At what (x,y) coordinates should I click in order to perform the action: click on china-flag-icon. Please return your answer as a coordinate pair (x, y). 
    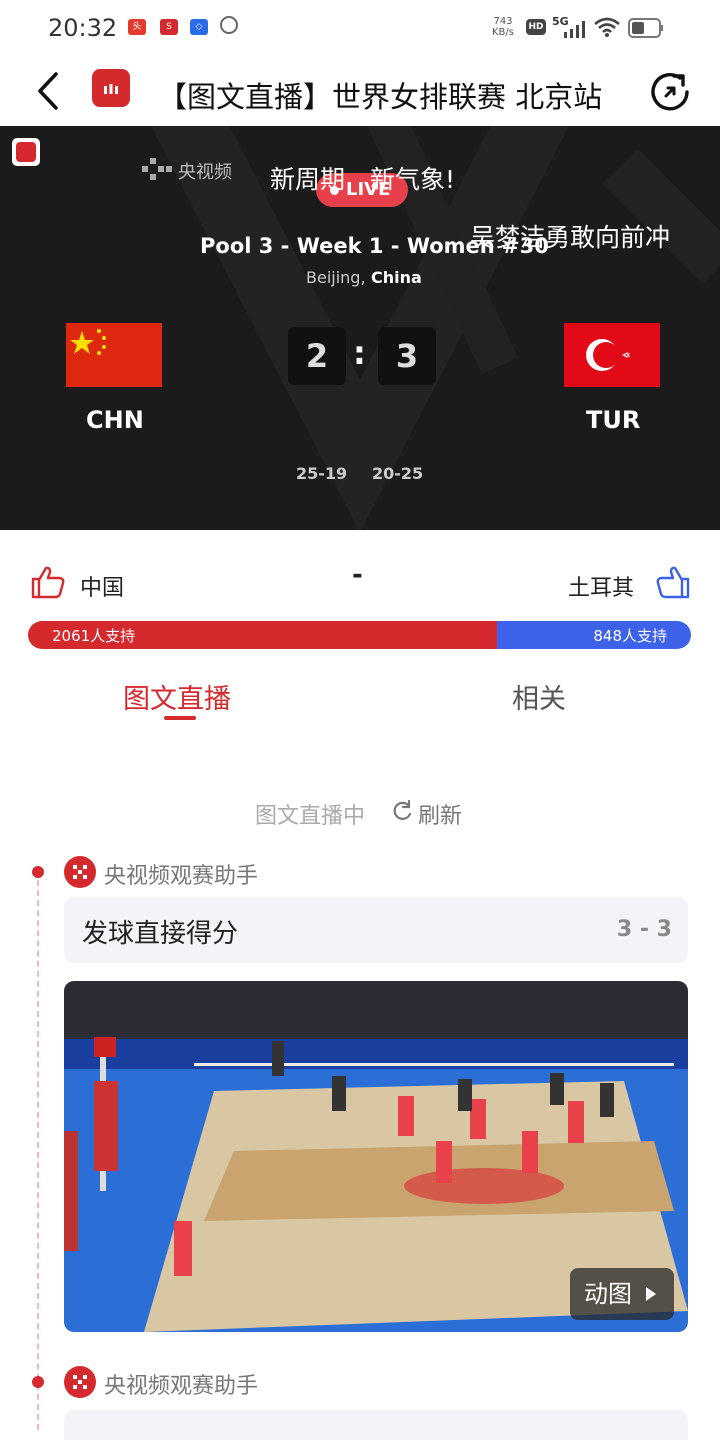
    Looking at the image, I should click on (114, 355).